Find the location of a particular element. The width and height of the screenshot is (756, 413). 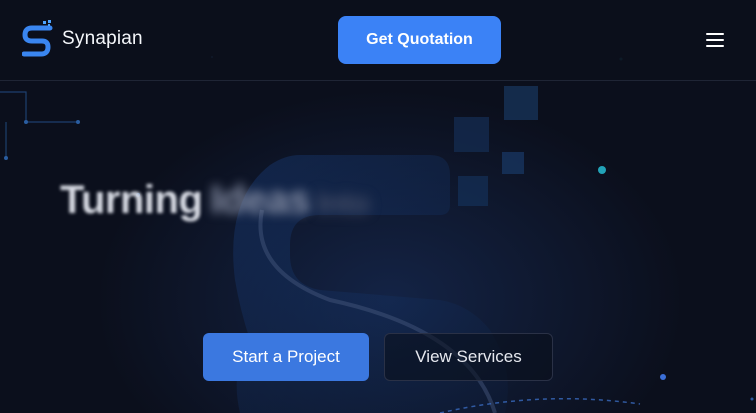

hero-headline: Turning Ideas Into is located at coordinates (215, 200).